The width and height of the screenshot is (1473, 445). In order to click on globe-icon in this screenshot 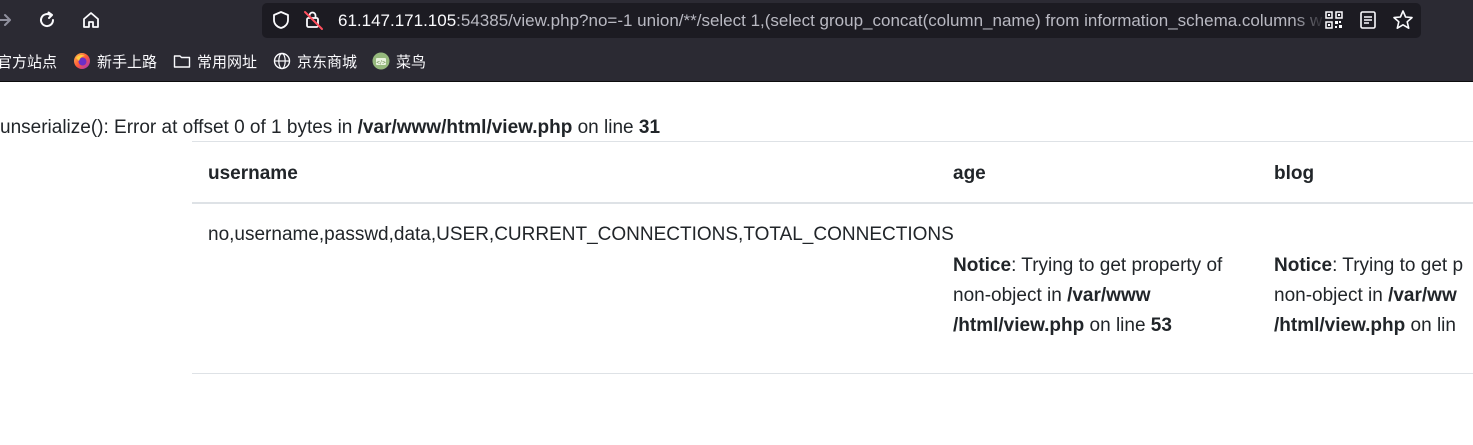, I will do `click(282, 61)`.